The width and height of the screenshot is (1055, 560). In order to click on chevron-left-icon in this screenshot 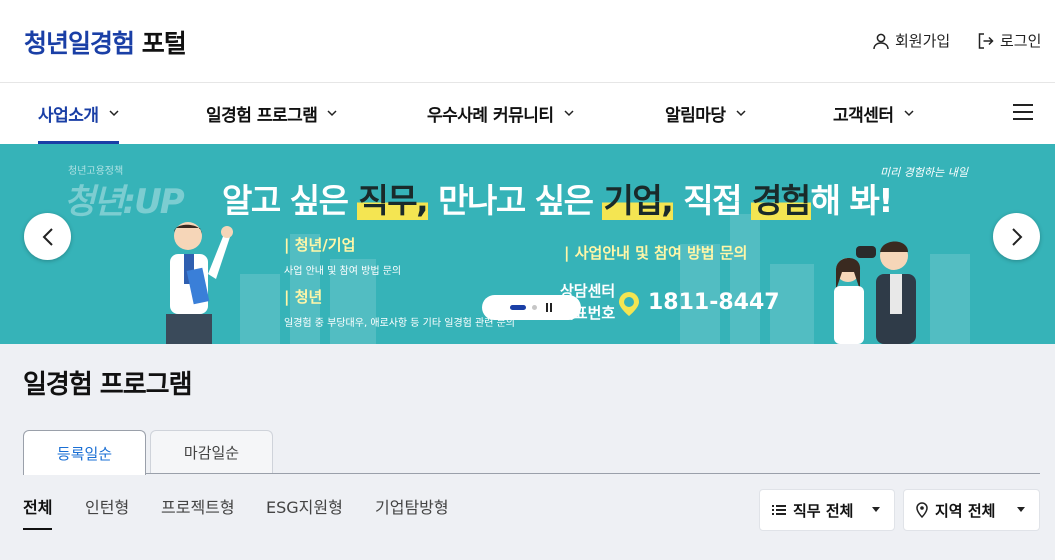, I will do `click(47, 236)`.